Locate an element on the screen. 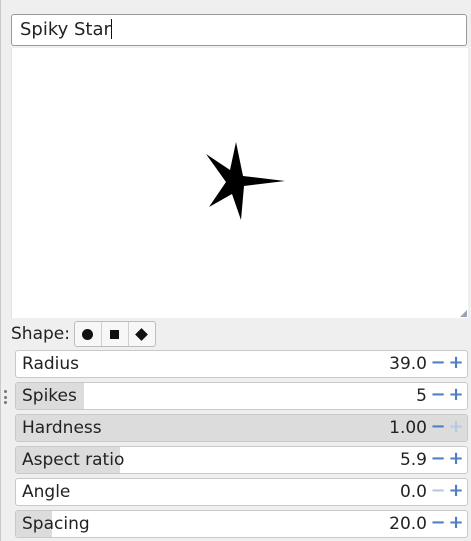 The height and width of the screenshot is (541, 471). shape-circle-button is located at coordinates (88, 334).